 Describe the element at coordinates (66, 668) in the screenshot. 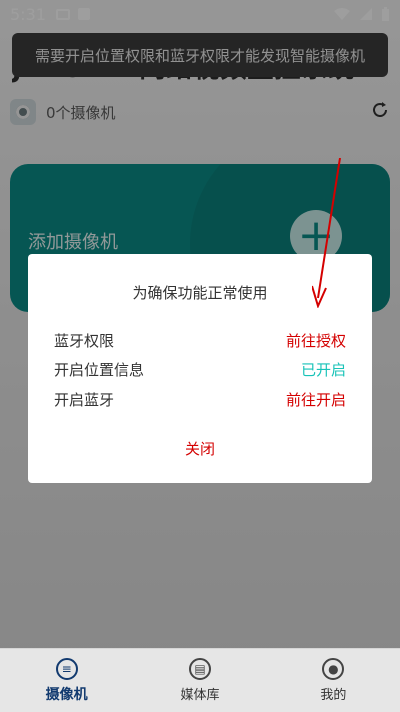

I see `list-icon: ≡` at that location.